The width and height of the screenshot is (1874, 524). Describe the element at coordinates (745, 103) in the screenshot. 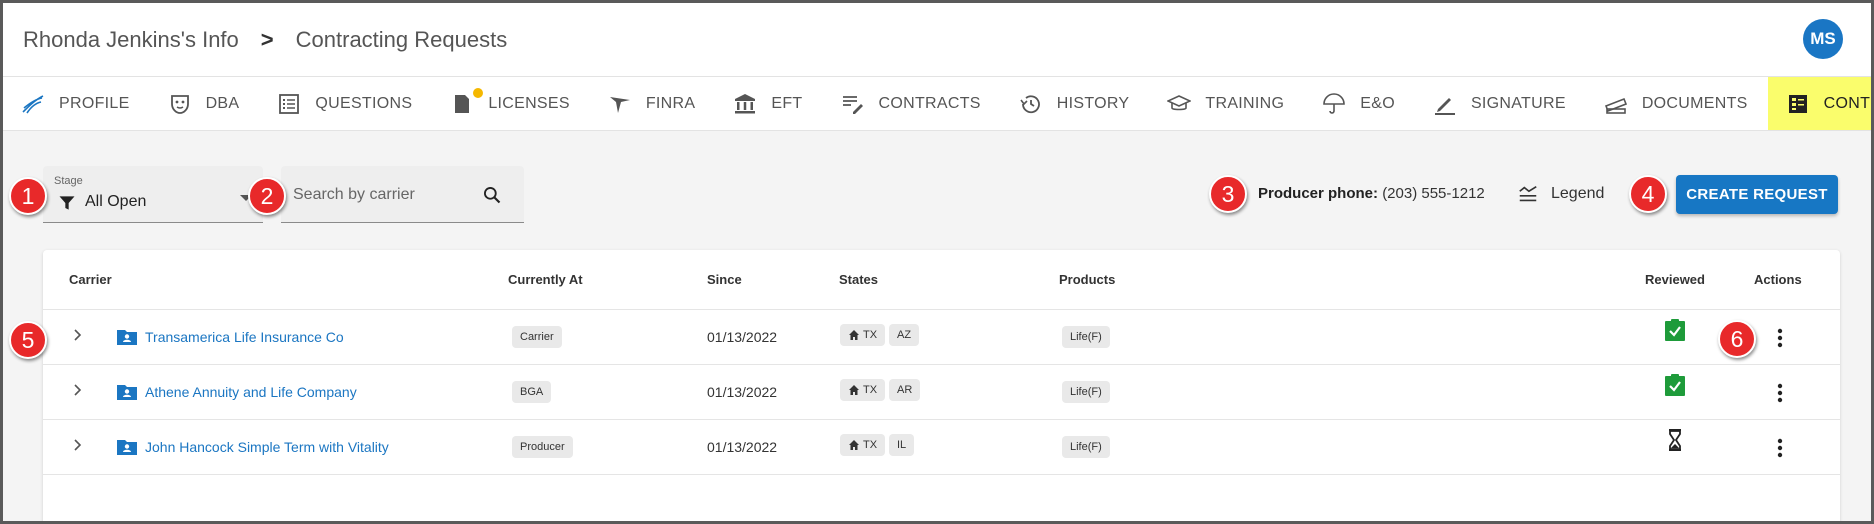

I see `bank-icon` at that location.